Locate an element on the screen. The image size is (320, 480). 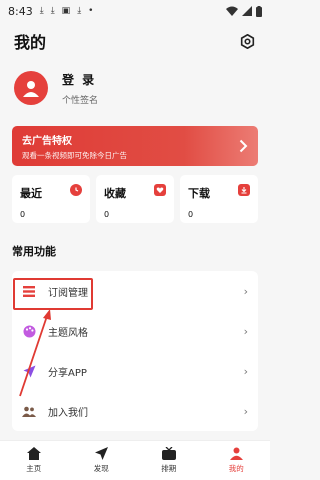
nav-item-mine: 我的 is located at coordinates (237, 460).